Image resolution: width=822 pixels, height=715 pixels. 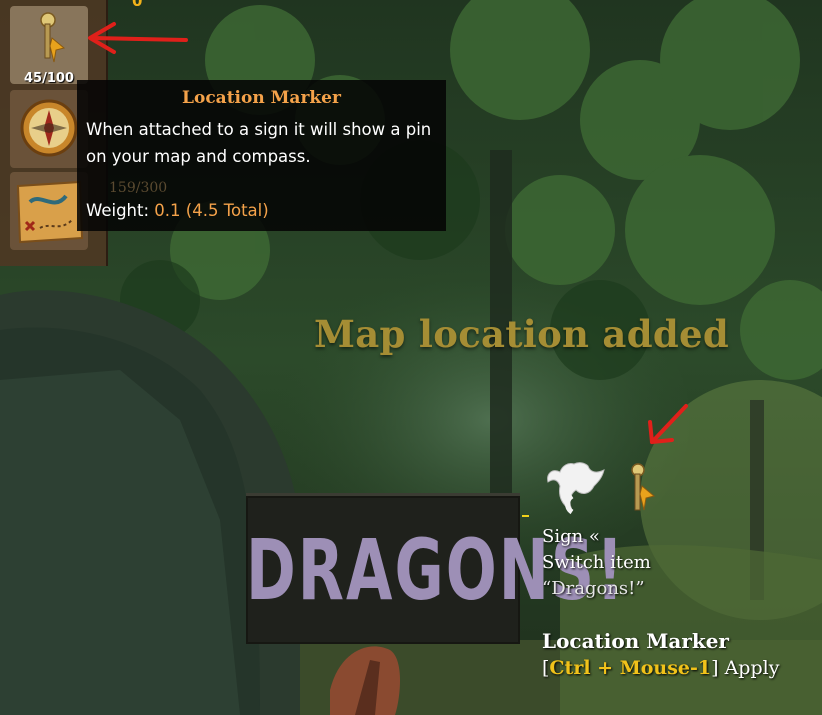 What do you see at coordinates (571, 536) in the screenshot?
I see `hint-sign: Sign «` at bounding box center [571, 536].